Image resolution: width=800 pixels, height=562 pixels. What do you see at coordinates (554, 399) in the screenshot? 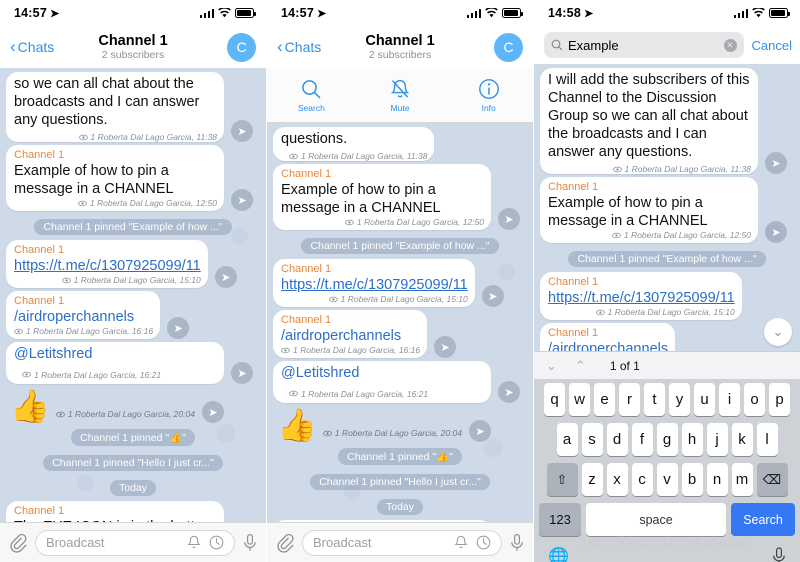
I see `key-q: q` at bounding box center [554, 399].